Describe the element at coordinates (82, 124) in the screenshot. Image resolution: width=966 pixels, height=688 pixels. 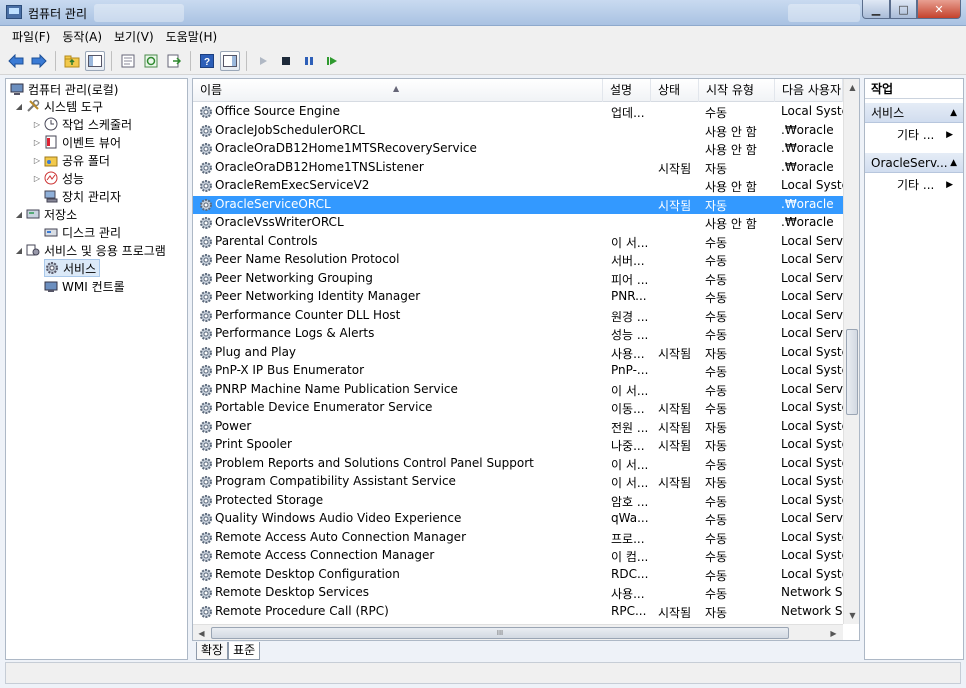
I see `tree-node-task-scheduler: ▷ 작업 스케줄러` at that location.